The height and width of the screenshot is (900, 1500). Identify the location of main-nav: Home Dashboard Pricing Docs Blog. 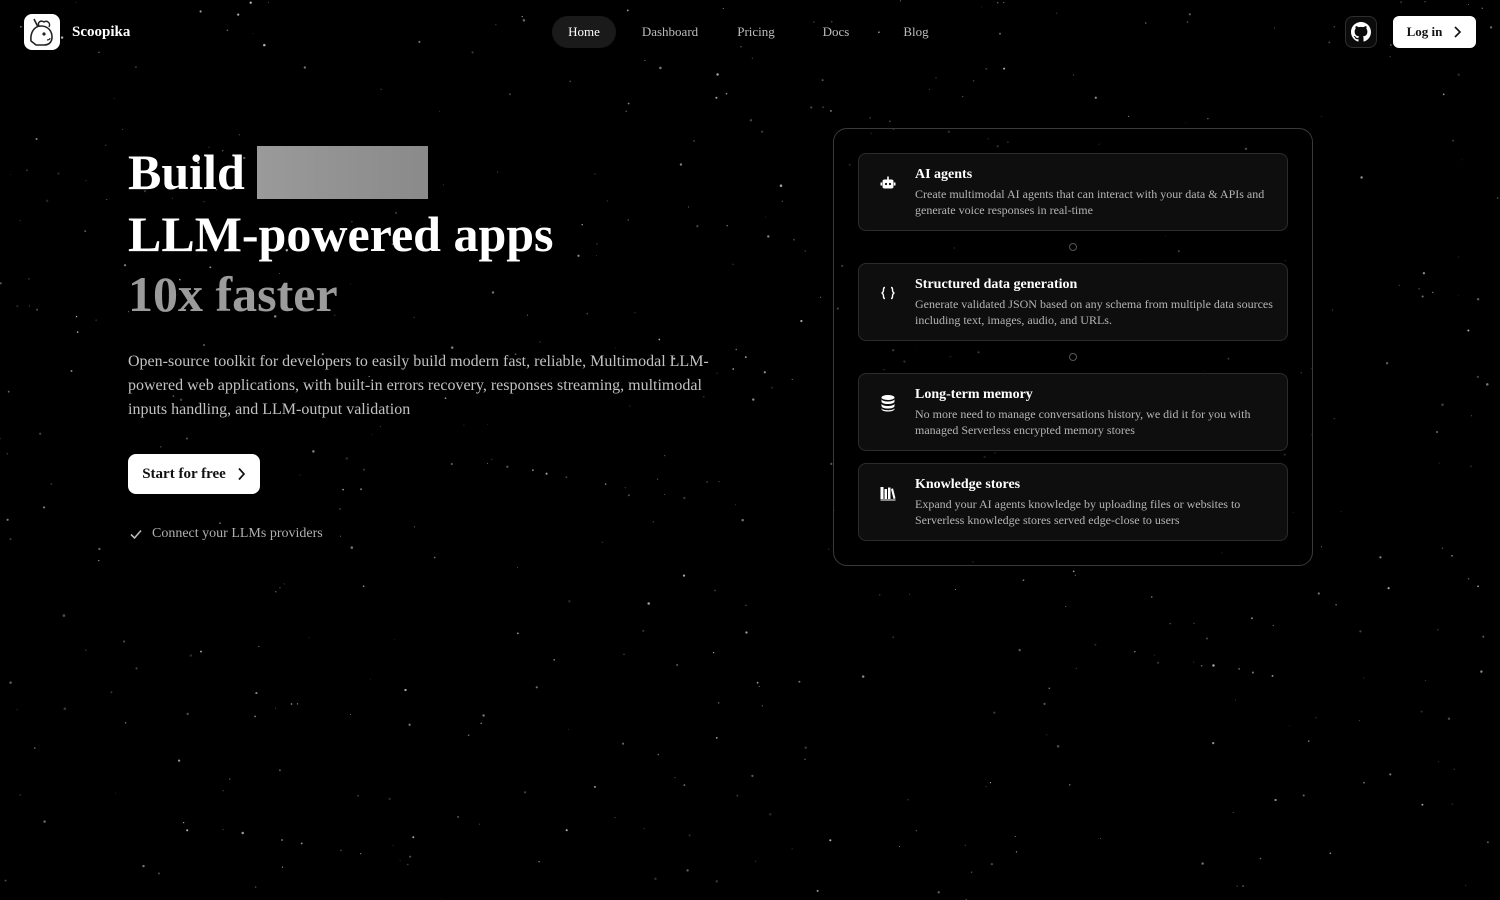
(750, 32).